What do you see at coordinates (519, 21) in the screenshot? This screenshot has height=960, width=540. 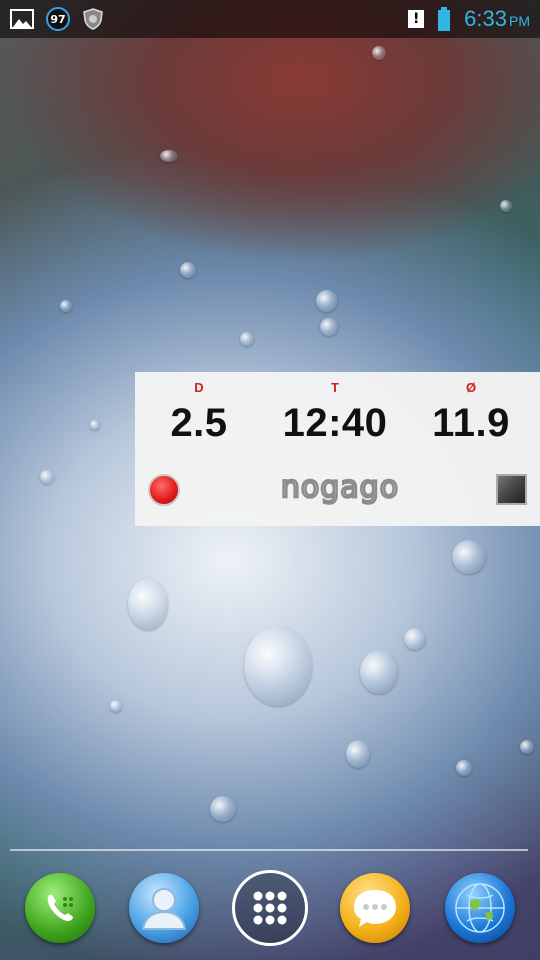 I see `clock-ampm: PM` at bounding box center [519, 21].